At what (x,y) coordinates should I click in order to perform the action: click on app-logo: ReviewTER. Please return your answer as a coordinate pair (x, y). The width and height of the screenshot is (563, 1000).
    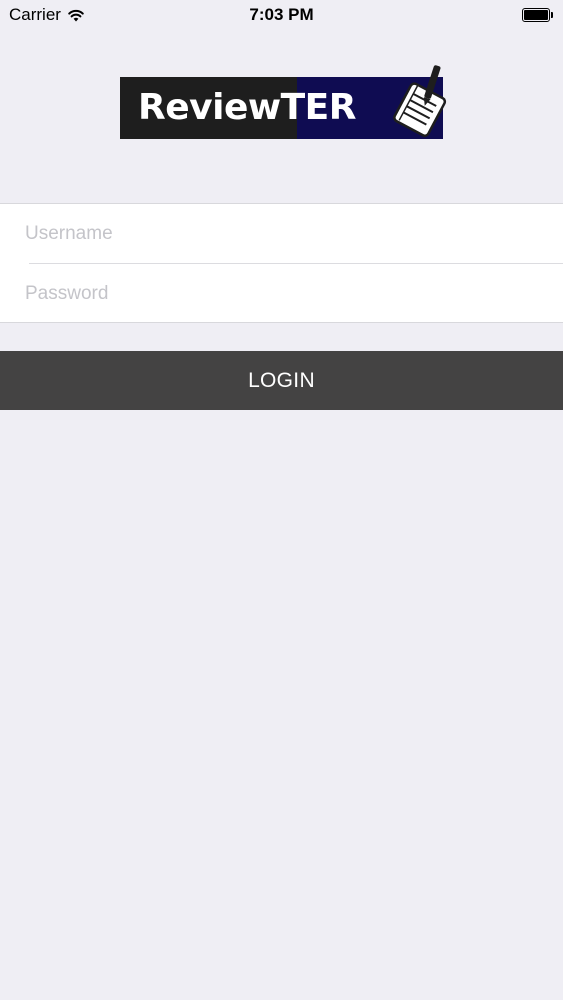
    Looking at the image, I should click on (283, 102).